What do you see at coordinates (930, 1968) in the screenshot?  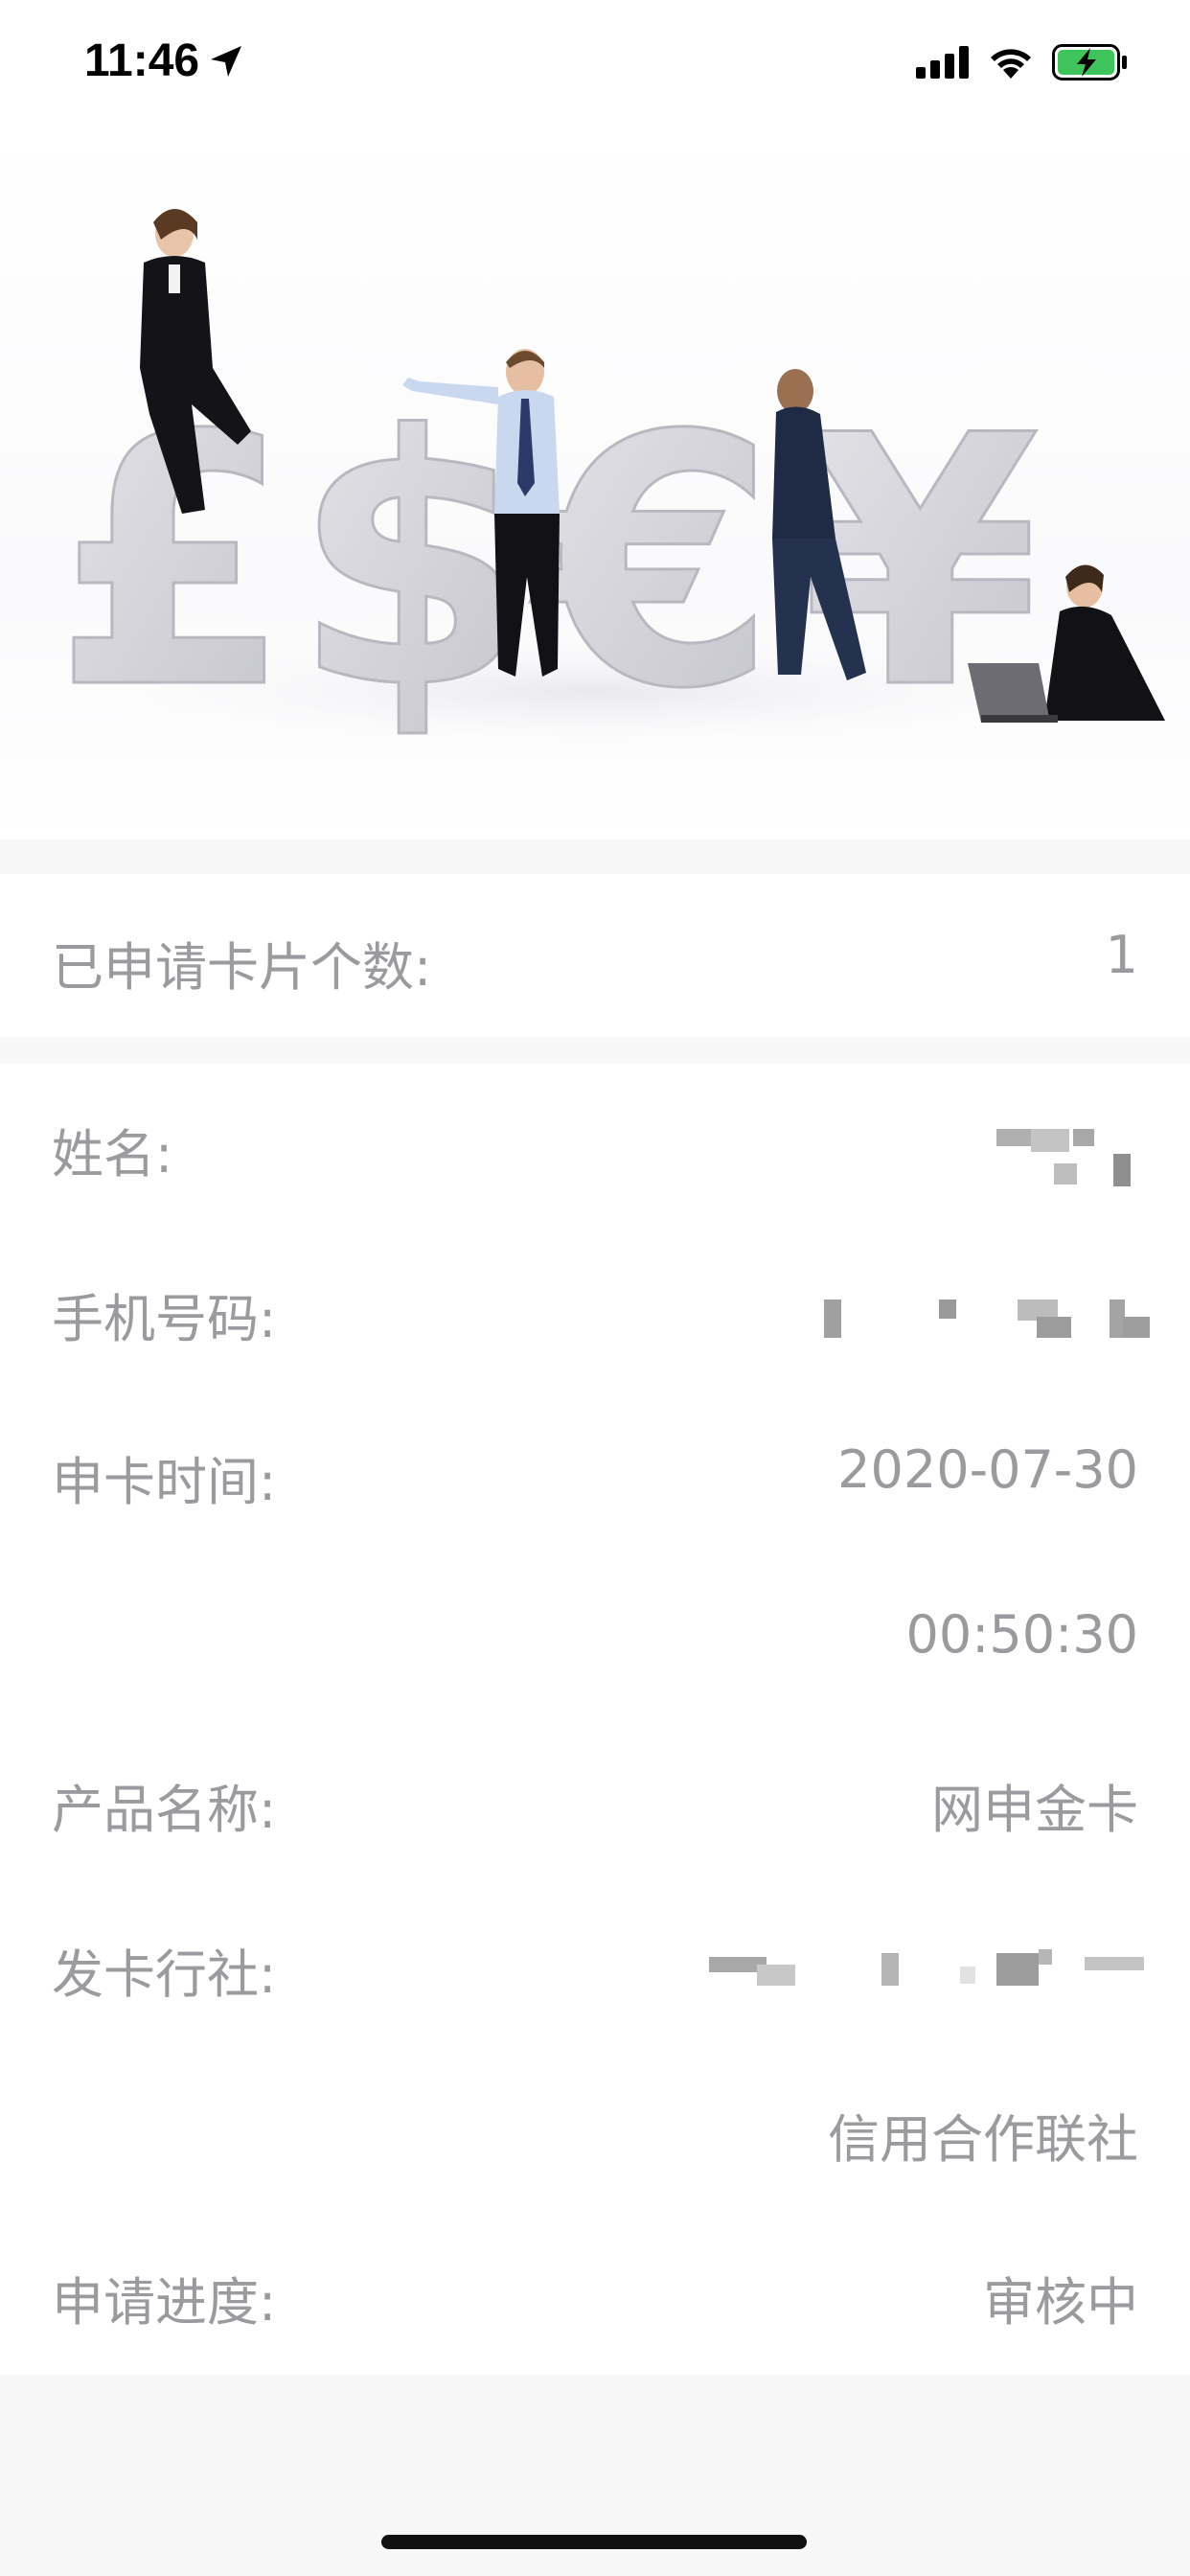 I see `issuer-value-redacted` at bounding box center [930, 1968].